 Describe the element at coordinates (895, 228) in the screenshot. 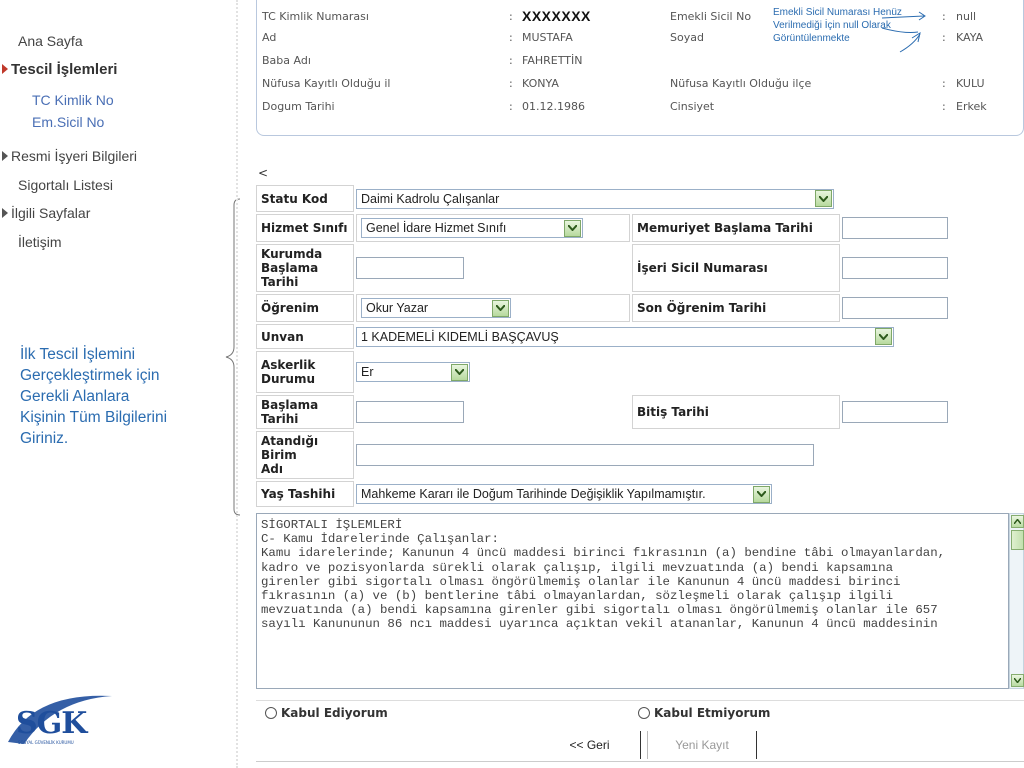

I see `memuriyet-baslama-input` at that location.